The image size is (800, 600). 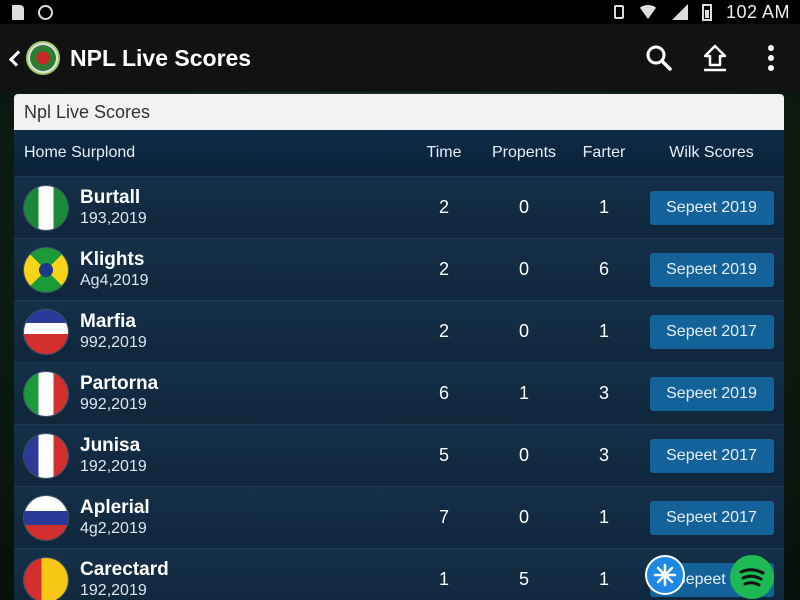 What do you see at coordinates (110, 445) in the screenshot?
I see `team-name: Junisa` at bounding box center [110, 445].